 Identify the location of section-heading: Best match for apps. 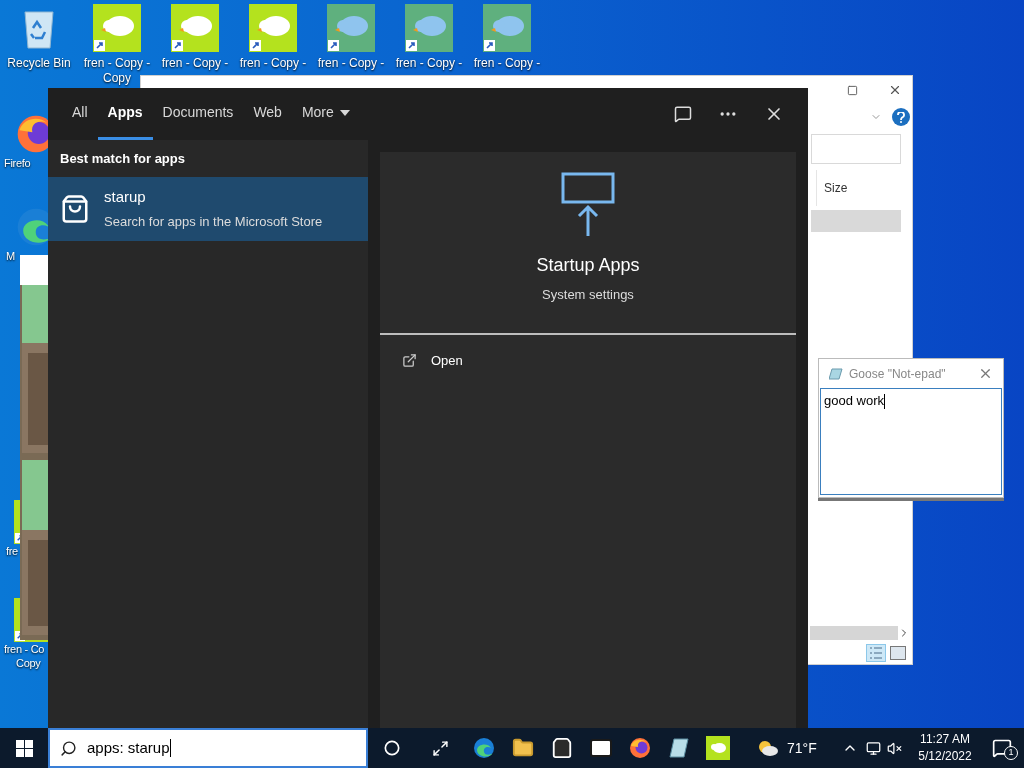
(122, 159).